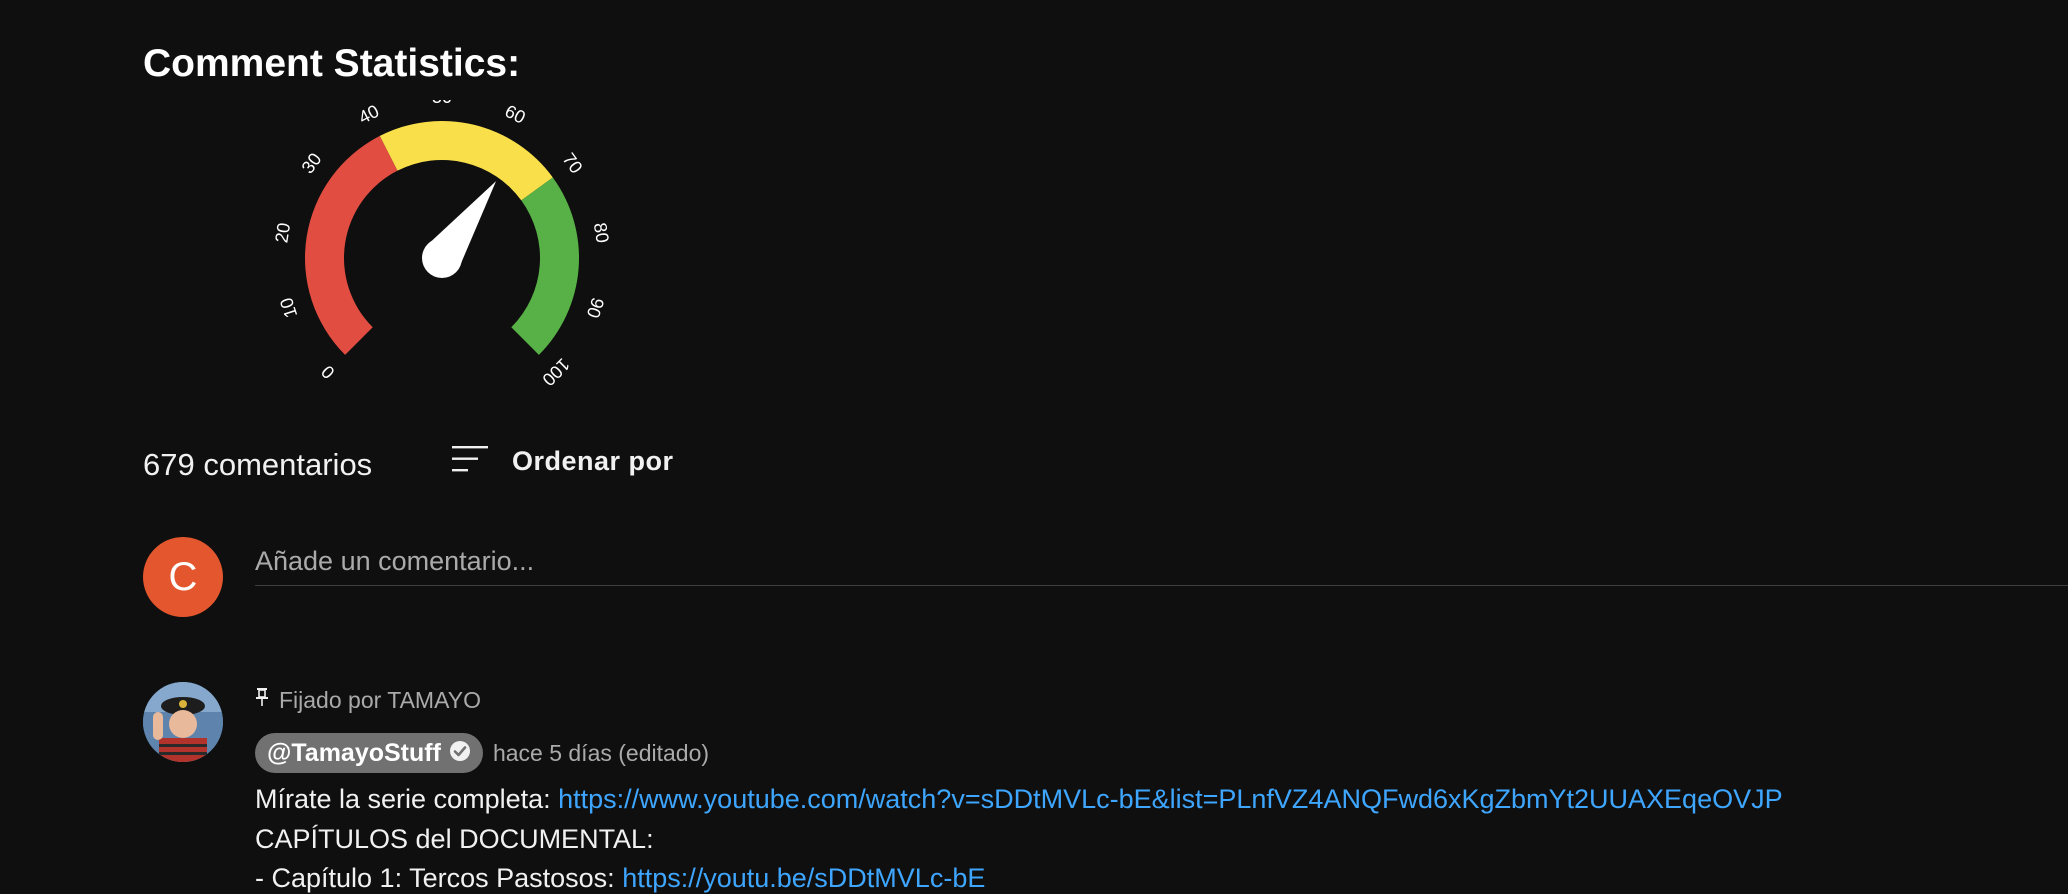 The width and height of the screenshot is (2068, 894). Describe the element at coordinates (407, 799) in the screenshot. I see `comment-text: Mírate la serie completa:` at that location.